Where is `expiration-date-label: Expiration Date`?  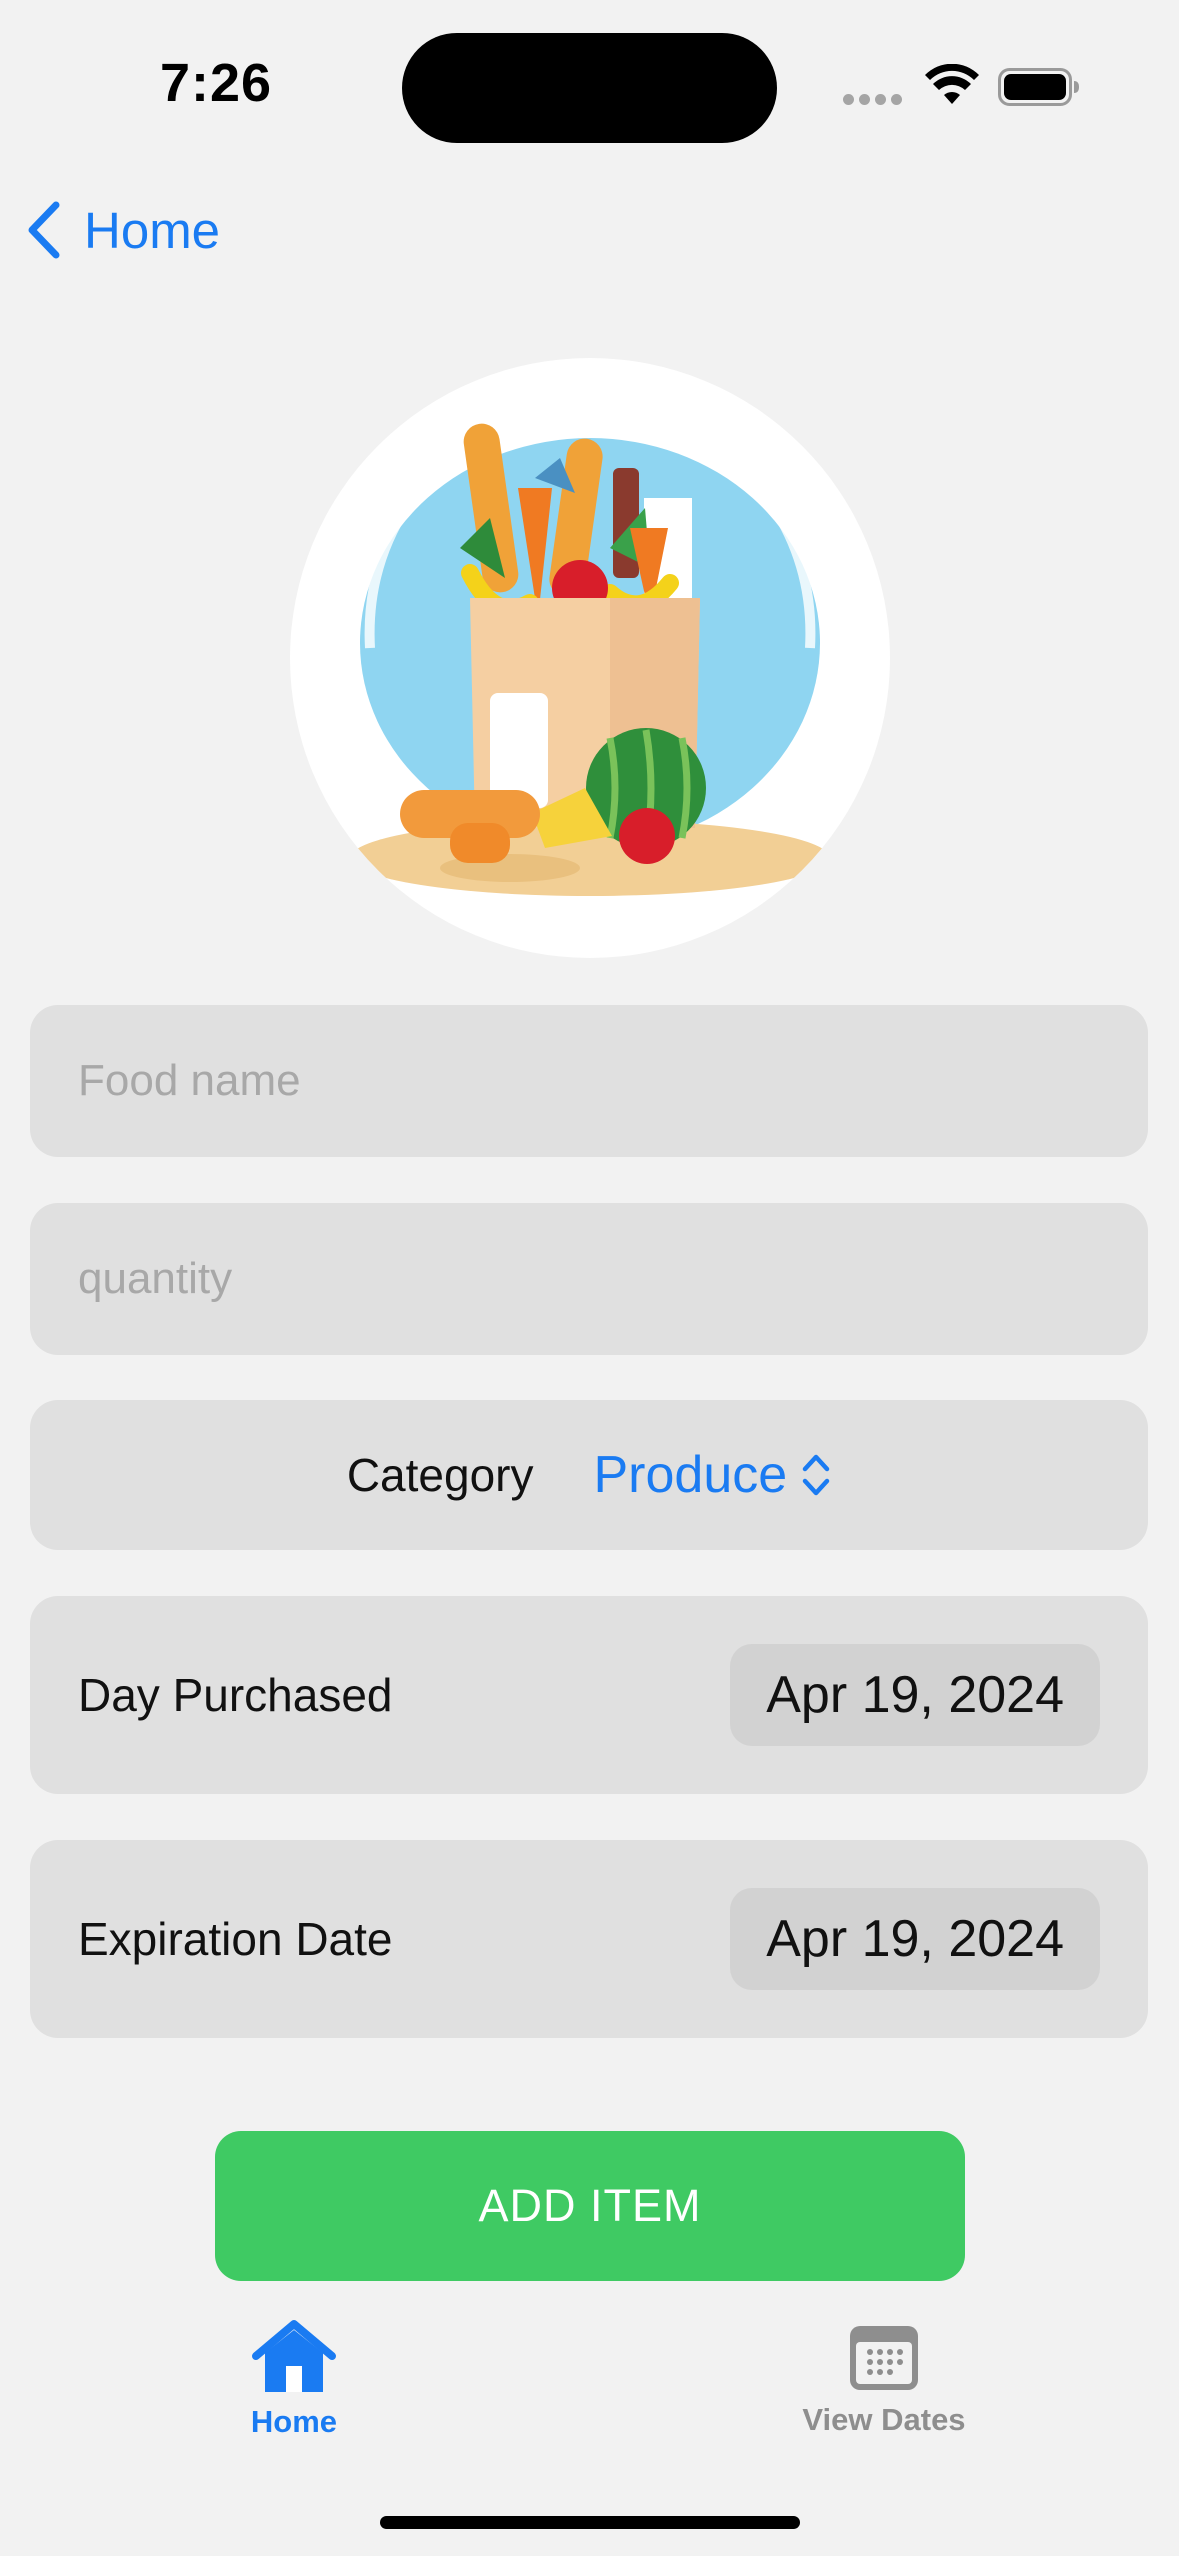 expiration-date-label: Expiration Date is located at coordinates (235, 1939).